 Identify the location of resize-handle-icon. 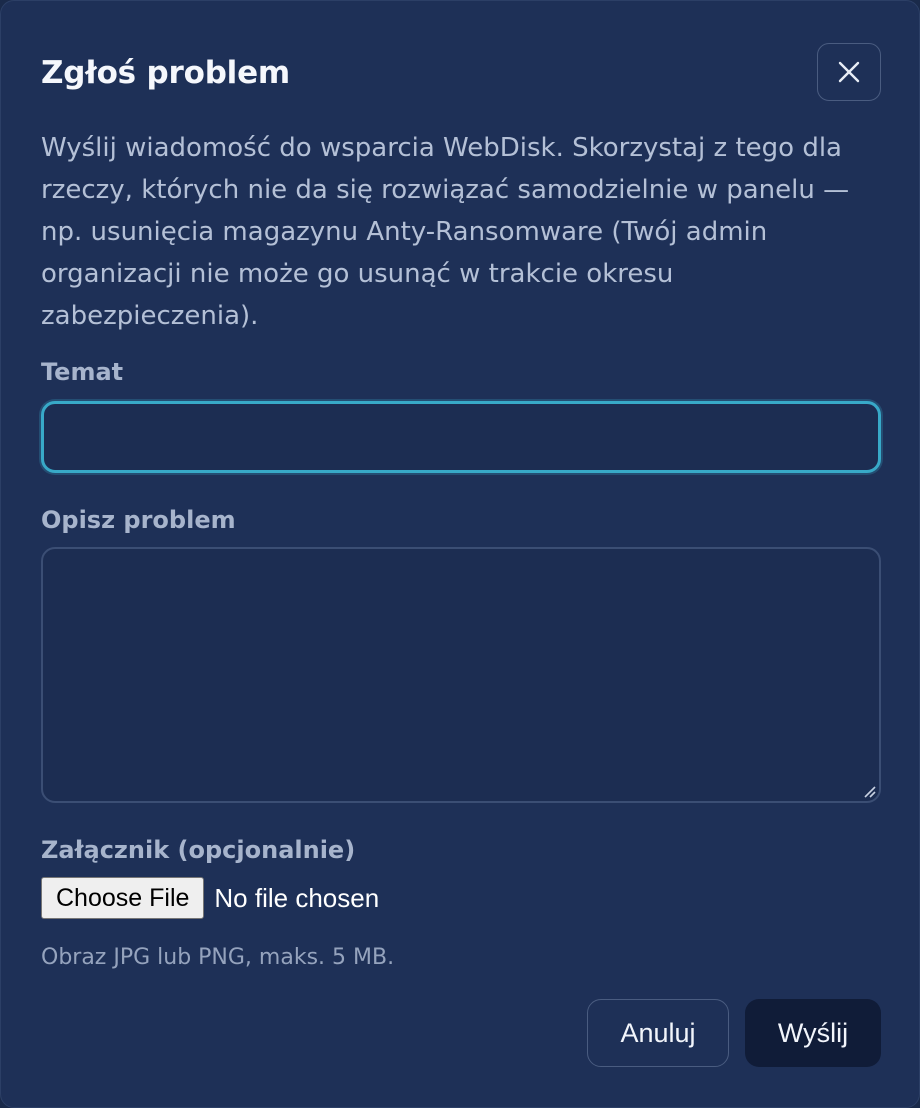
(869, 791).